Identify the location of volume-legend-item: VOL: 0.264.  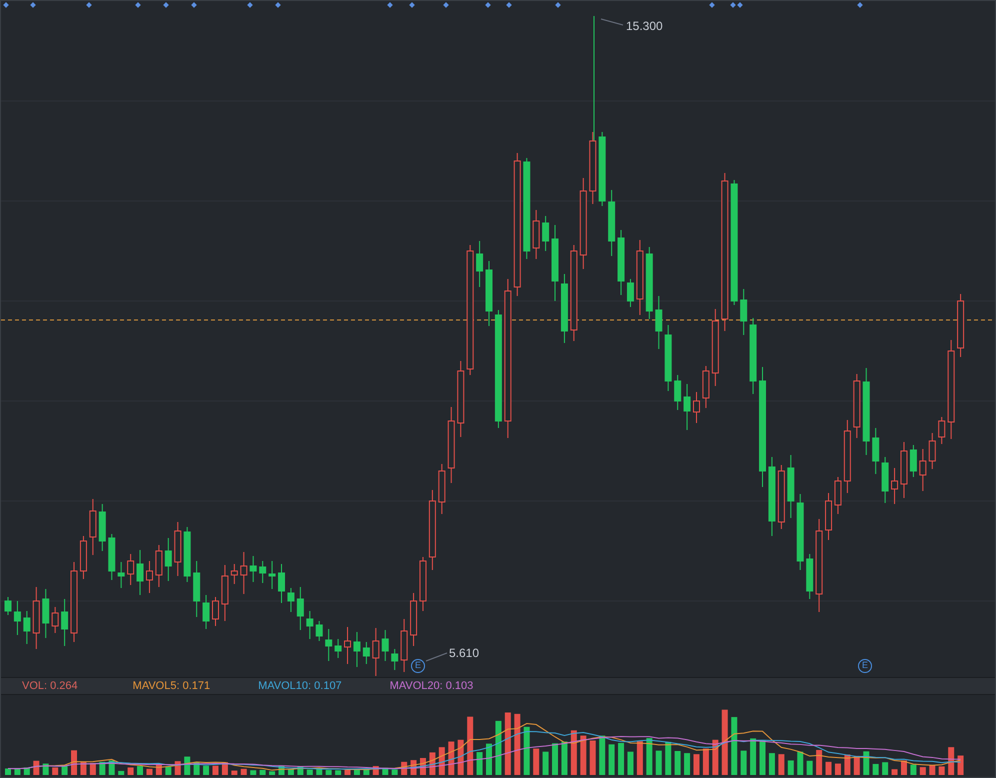
(50, 686).